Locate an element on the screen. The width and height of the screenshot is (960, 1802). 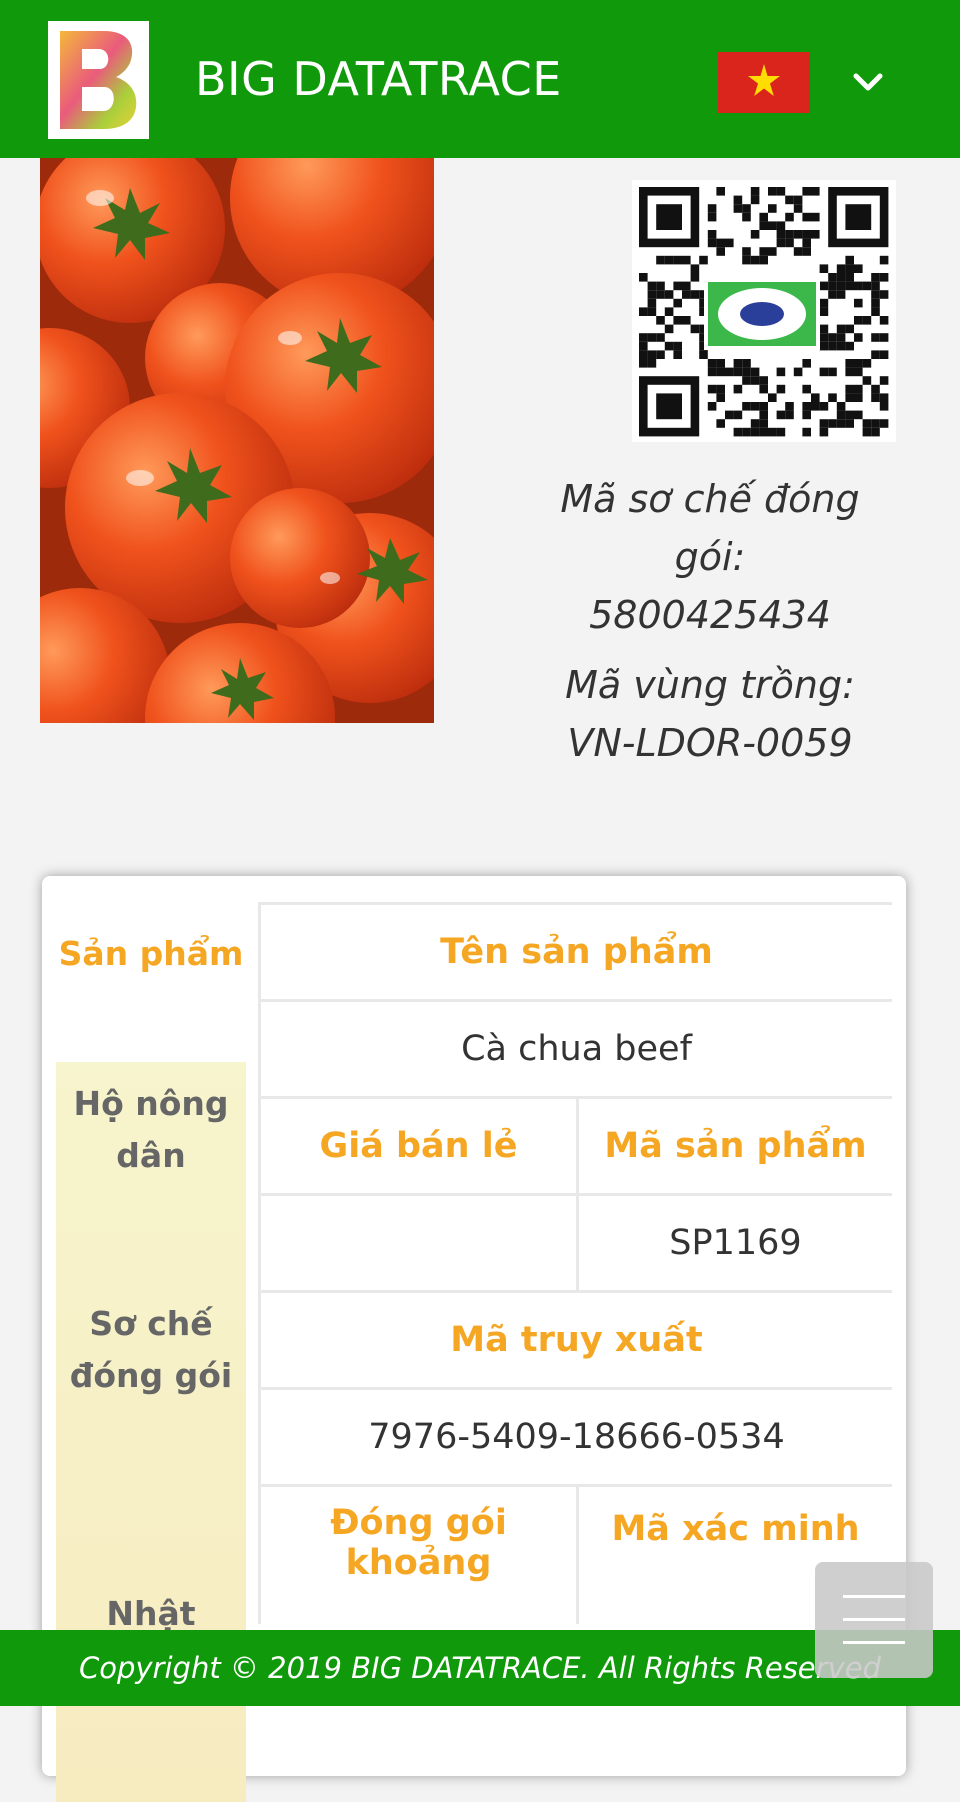
retail-price-value is located at coordinates (417, 1241).